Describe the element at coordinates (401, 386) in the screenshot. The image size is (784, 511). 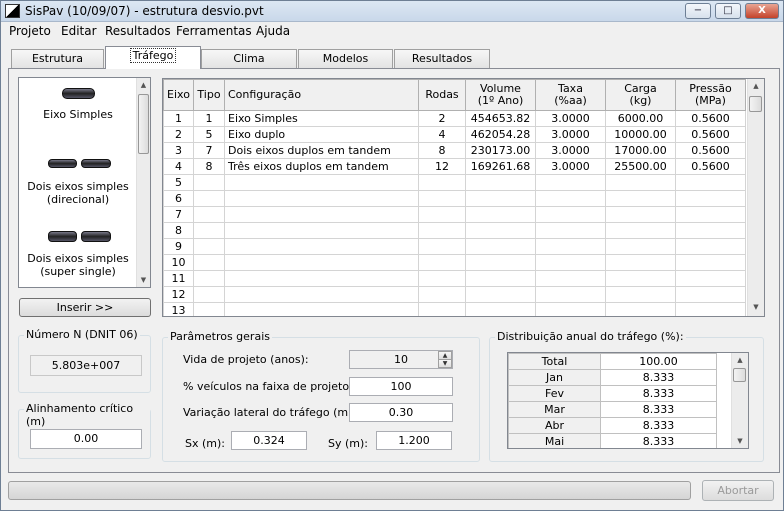
I see `veiculos-faixa-input: 100` at that location.